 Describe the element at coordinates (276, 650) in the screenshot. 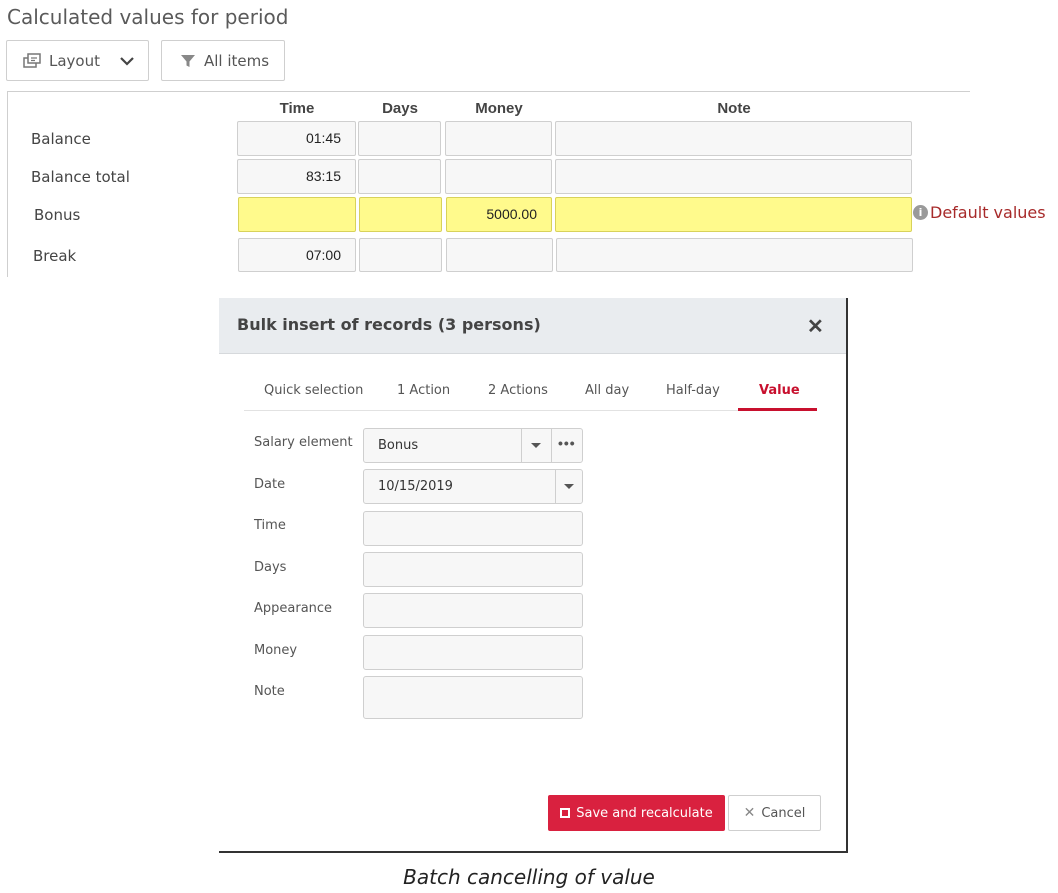

I see `money-label: Money` at that location.